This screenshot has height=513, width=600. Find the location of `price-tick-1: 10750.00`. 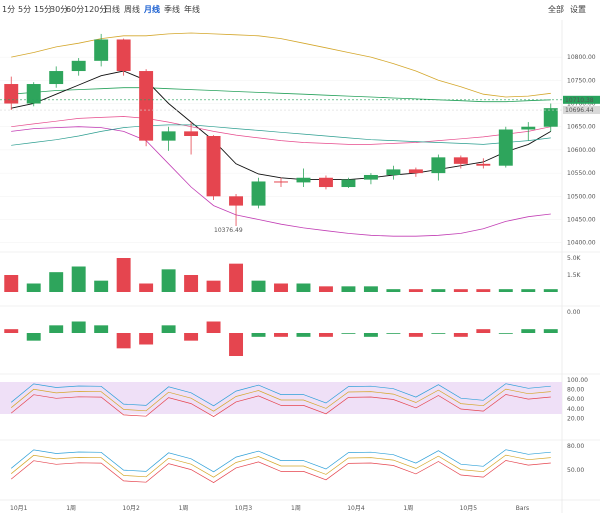

price-tick-1: 10750.00 is located at coordinates (581, 80).